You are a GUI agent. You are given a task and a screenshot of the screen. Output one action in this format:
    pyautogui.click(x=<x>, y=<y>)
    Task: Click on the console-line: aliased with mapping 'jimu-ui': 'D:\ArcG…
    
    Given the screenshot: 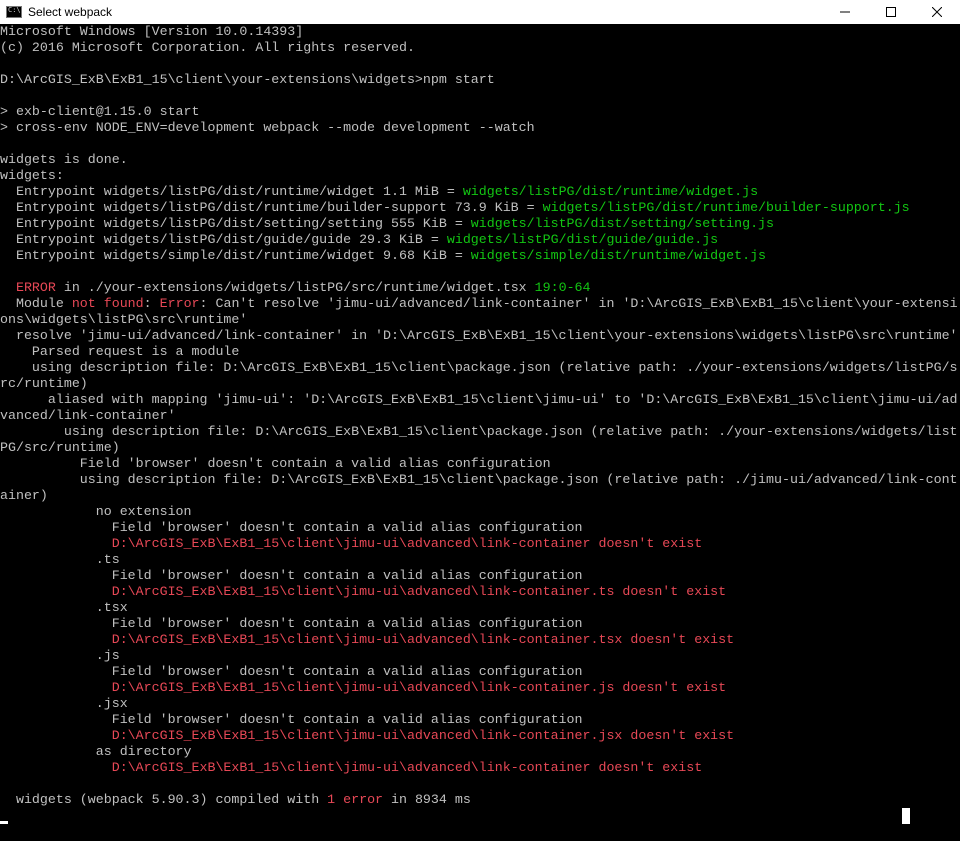 What is the action you would take?
    pyautogui.click(x=480, y=400)
    